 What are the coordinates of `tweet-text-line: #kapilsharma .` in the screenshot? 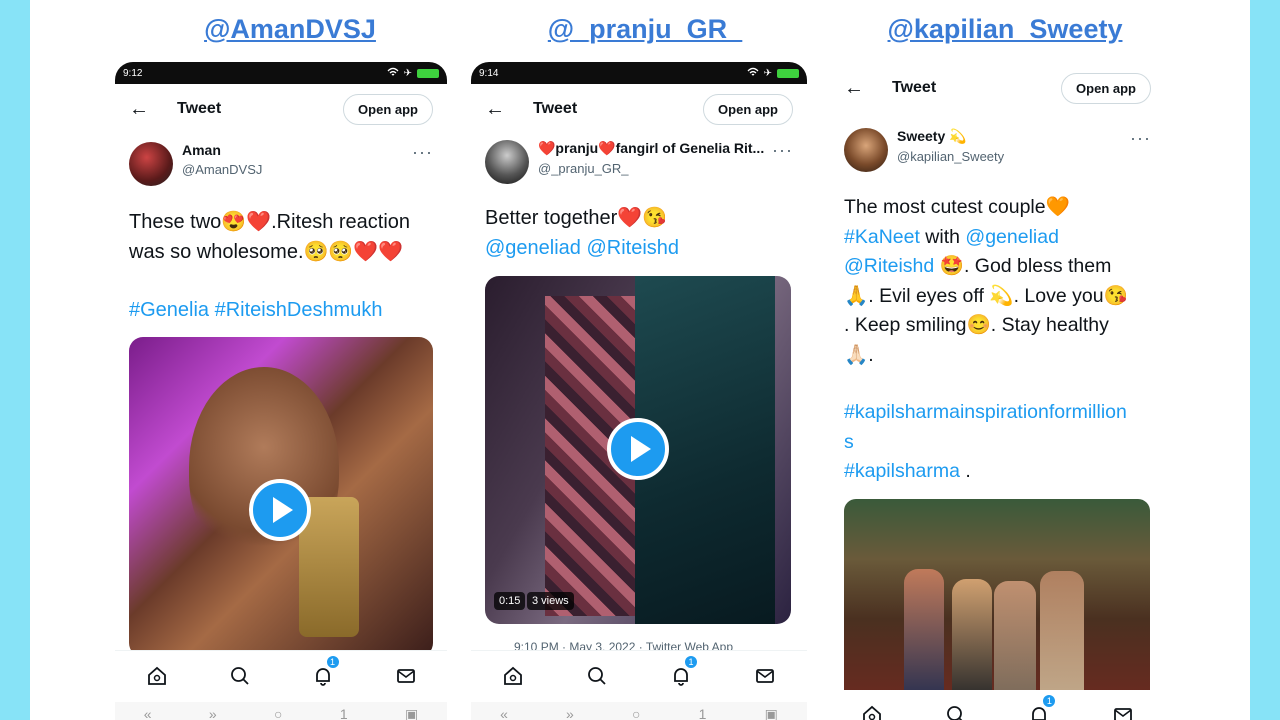 It's located at (997, 472).